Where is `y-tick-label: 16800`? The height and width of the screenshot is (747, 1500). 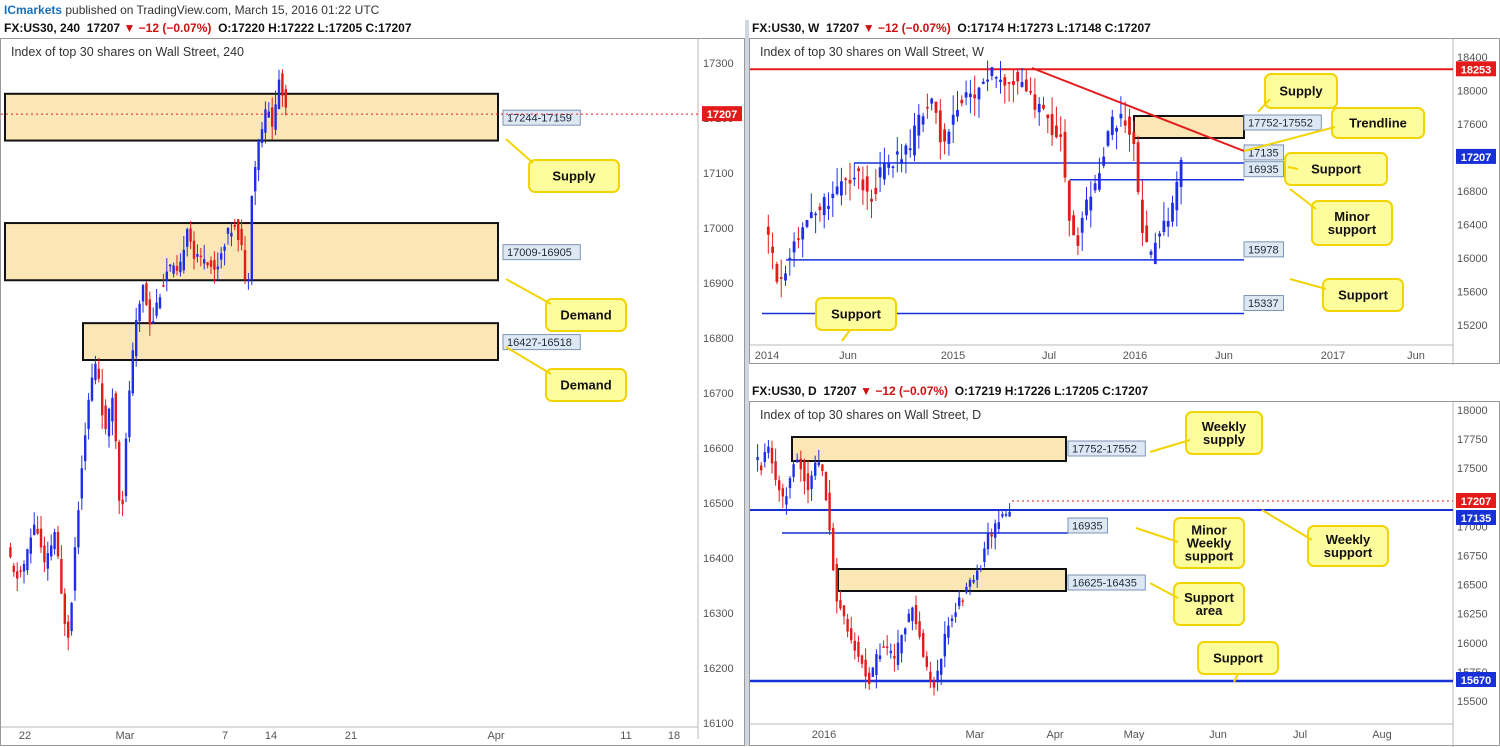 y-tick-label: 16800 is located at coordinates (1472, 192).